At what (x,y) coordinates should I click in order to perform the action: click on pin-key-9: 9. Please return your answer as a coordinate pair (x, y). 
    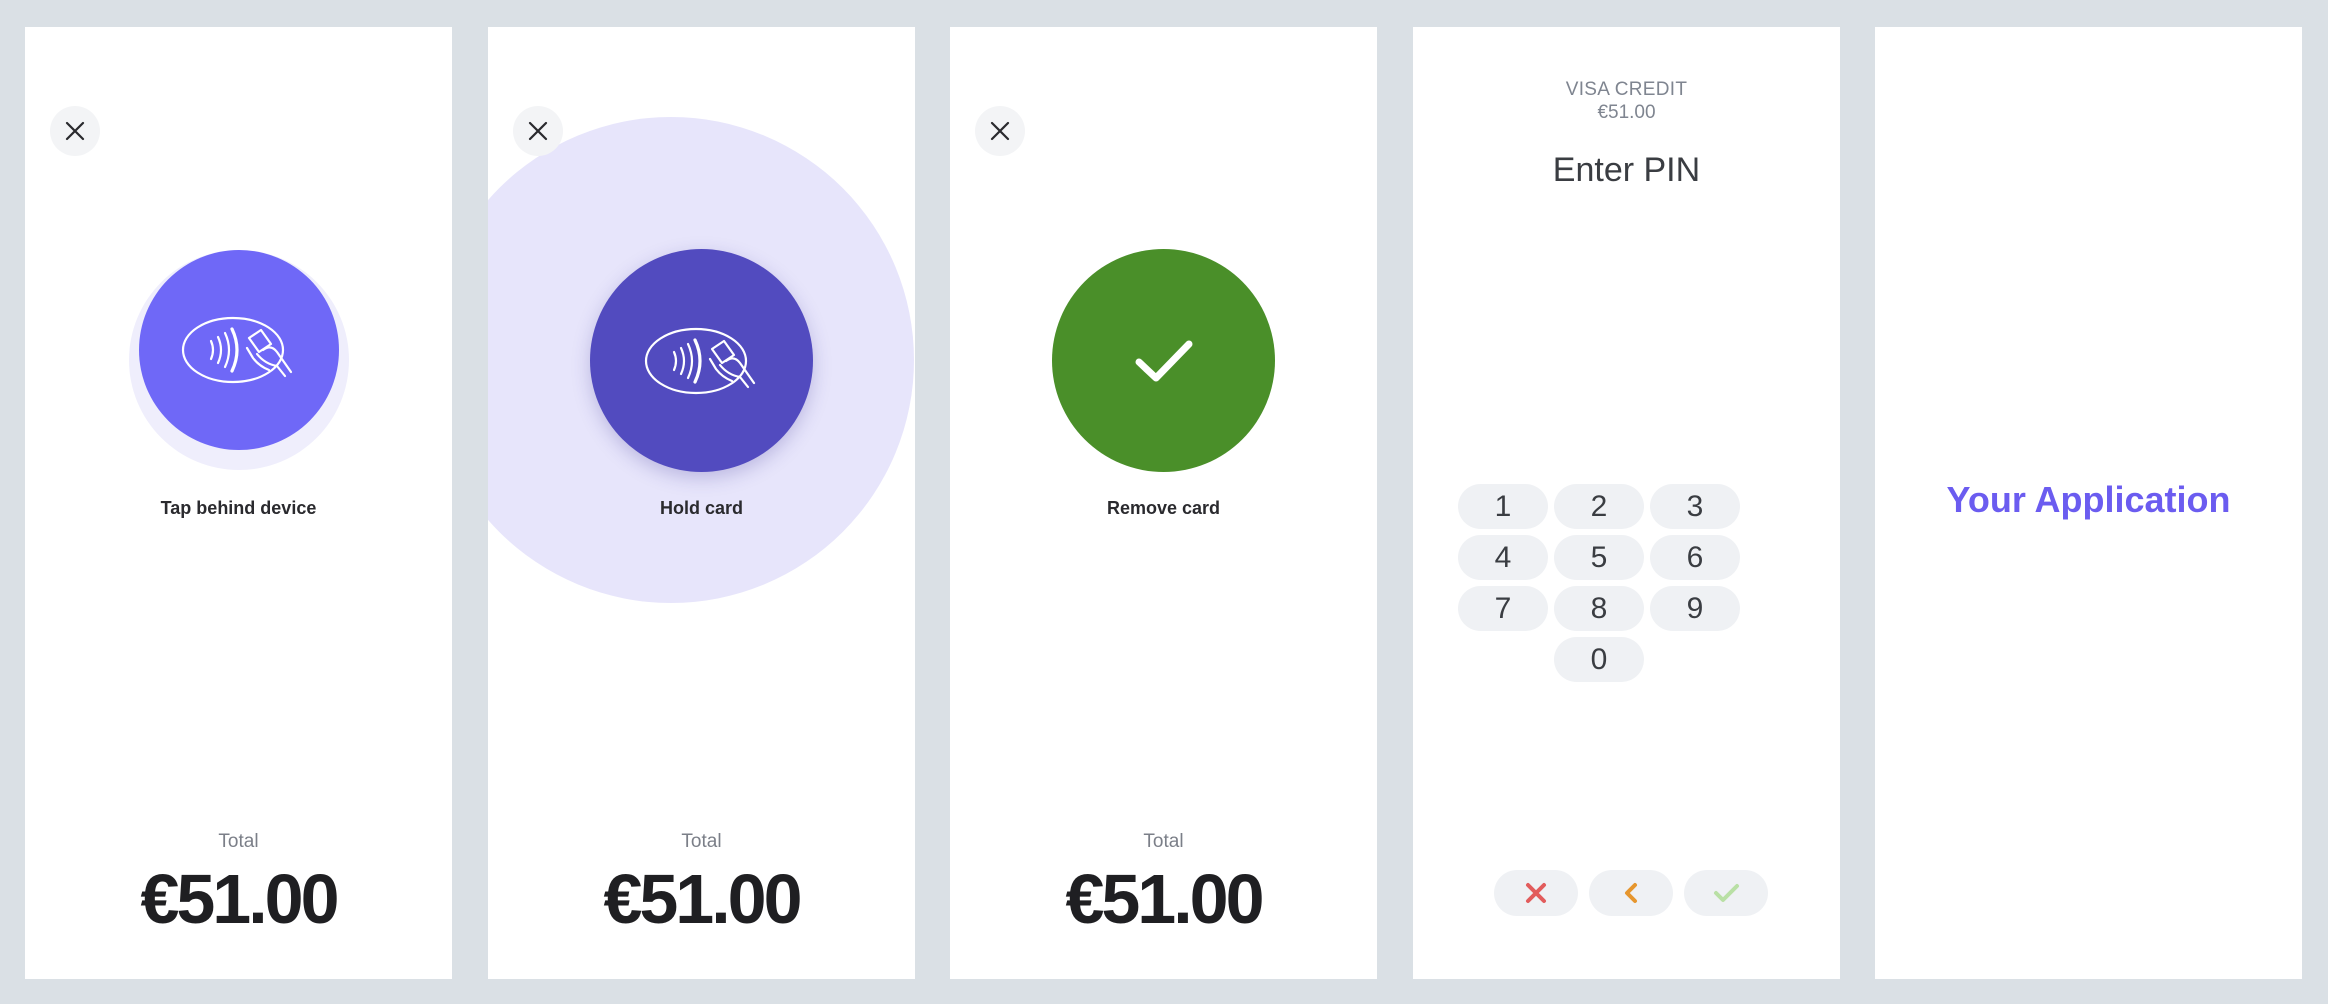
    Looking at the image, I should click on (1695, 608).